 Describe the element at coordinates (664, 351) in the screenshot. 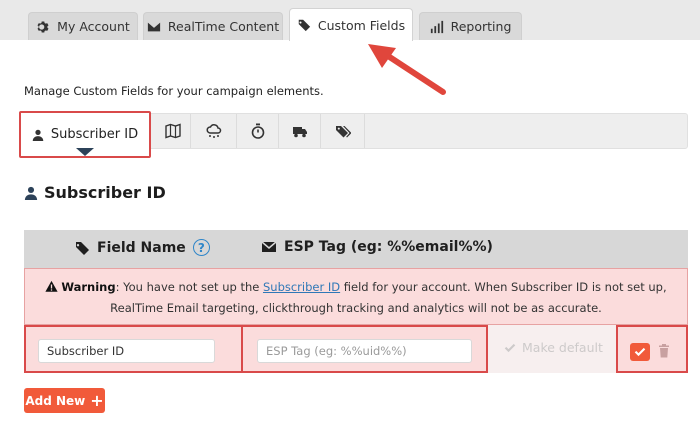

I see `trash-icon` at that location.